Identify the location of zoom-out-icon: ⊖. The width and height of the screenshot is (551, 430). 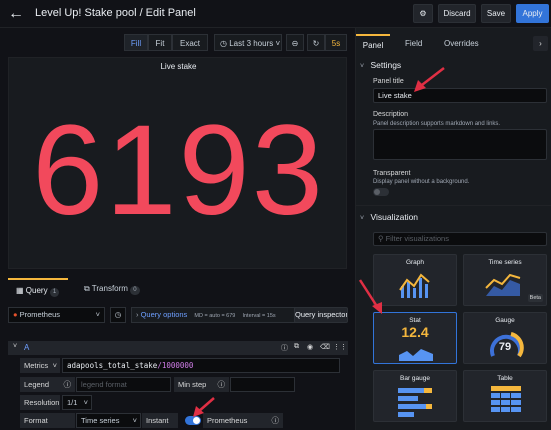
(295, 43).